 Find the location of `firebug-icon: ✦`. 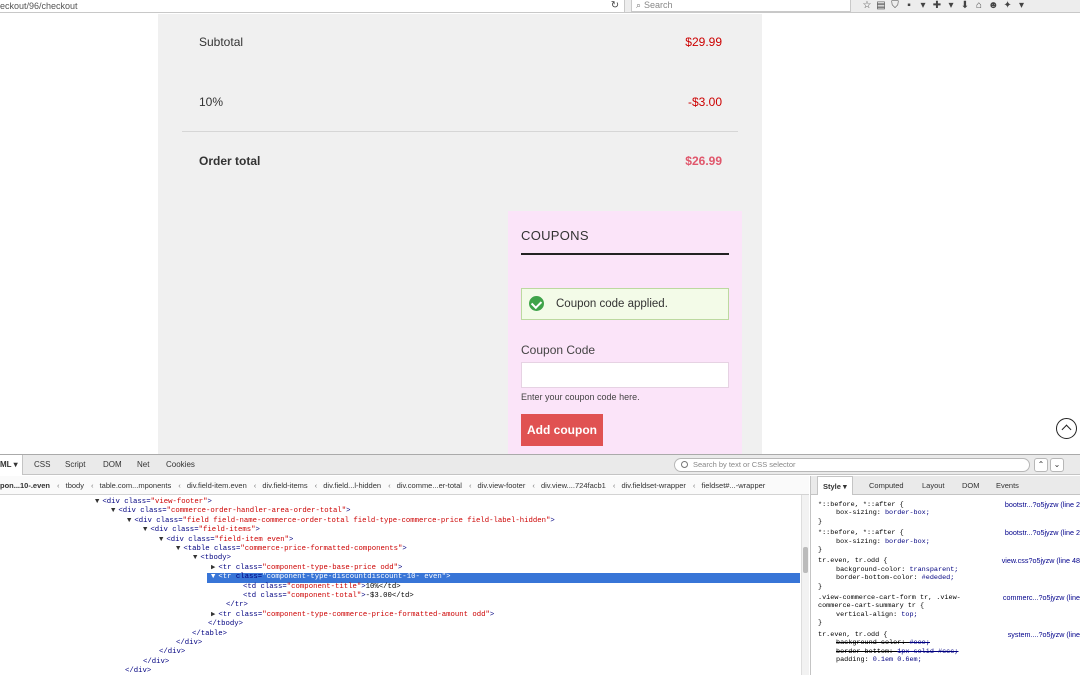

firebug-icon: ✦ is located at coordinates (1008, 6).